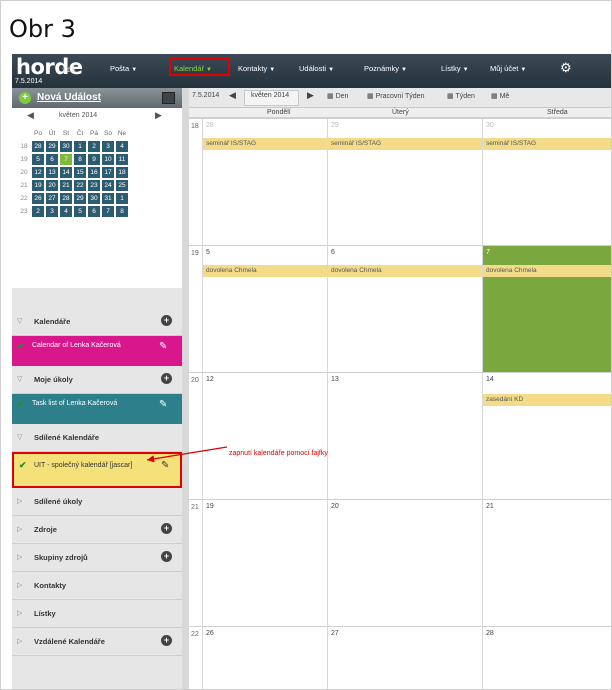 This screenshot has width=612, height=690. Describe the element at coordinates (187, 454) in the screenshot. I see `annotation-arrow` at that location.